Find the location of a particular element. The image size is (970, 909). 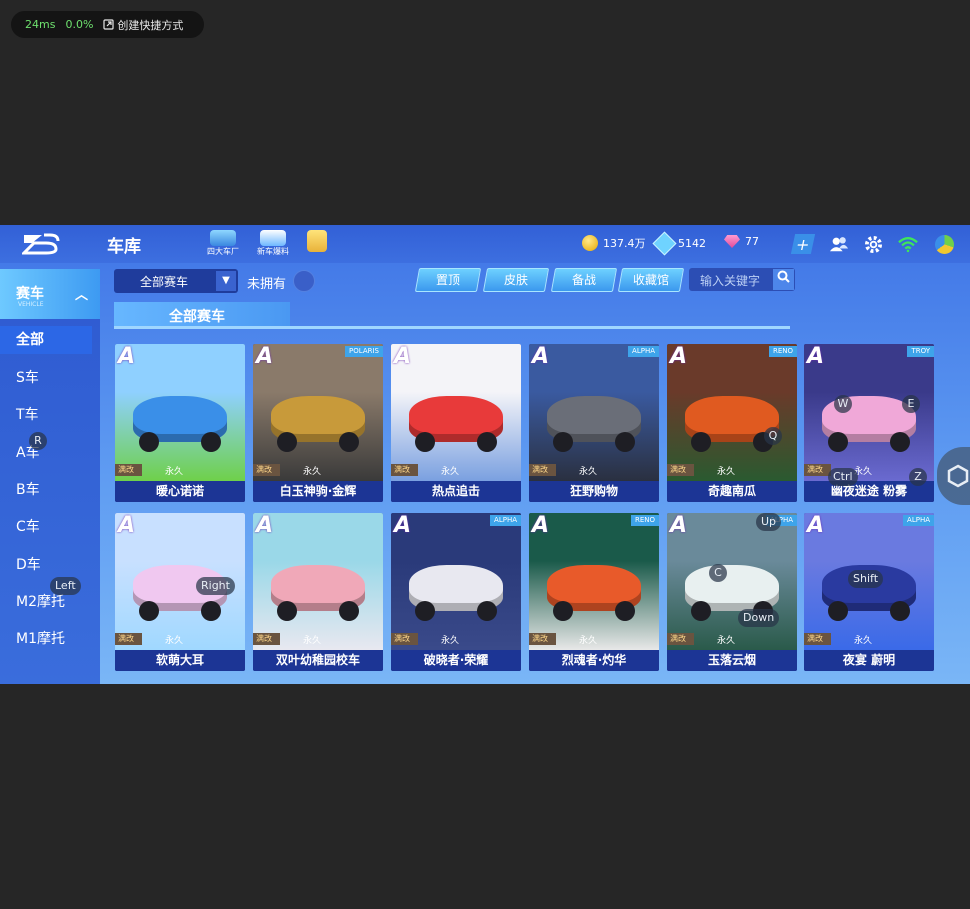

friends-icon is located at coordinates (839, 244).